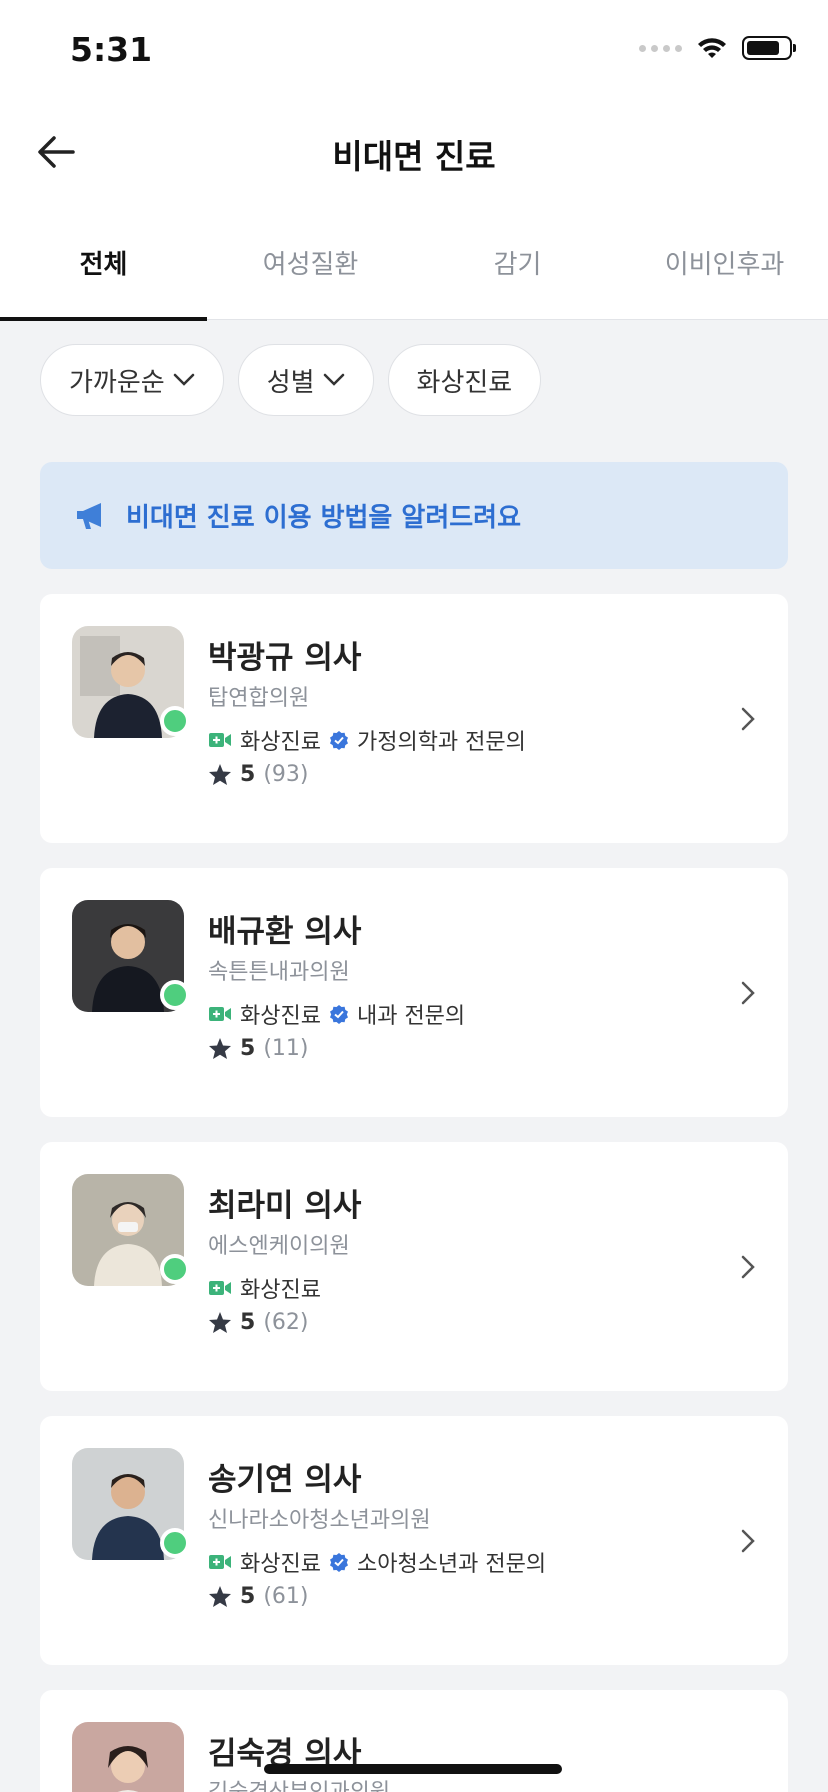 The height and width of the screenshot is (1792, 828). I want to click on doctor-card: 최라미 의사 에스엔케이의원 화상진료 5 (62), so click(414, 1266).